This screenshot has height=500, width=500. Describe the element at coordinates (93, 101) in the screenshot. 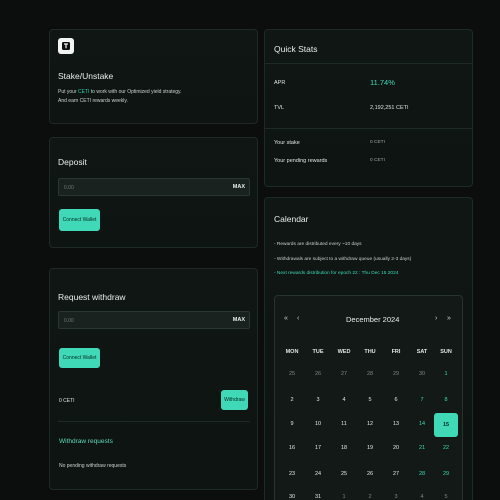

I see `stake-description-line2: And earn CETI rewards weekly.` at that location.